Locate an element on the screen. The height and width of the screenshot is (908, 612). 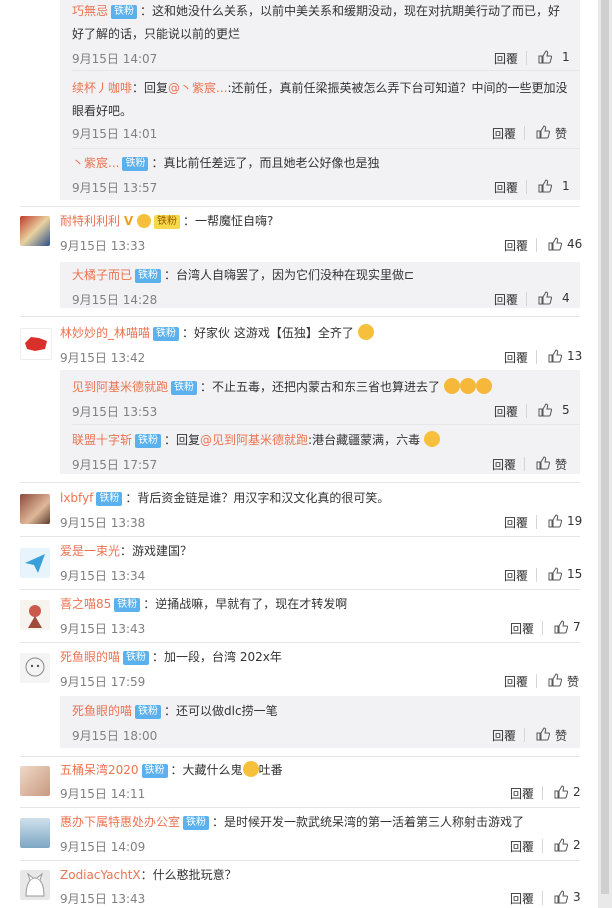
username: 巧無忌 is located at coordinates (90, 11).